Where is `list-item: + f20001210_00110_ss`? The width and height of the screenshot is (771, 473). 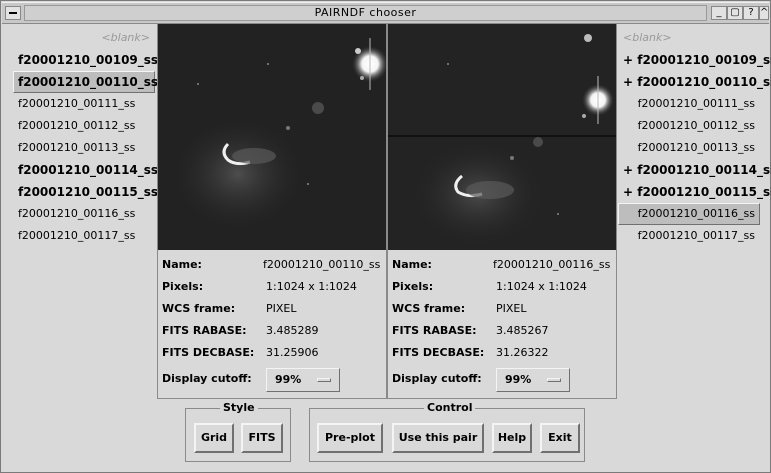
list-item: + f20001210_00110_ss is located at coordinates (694, 82).